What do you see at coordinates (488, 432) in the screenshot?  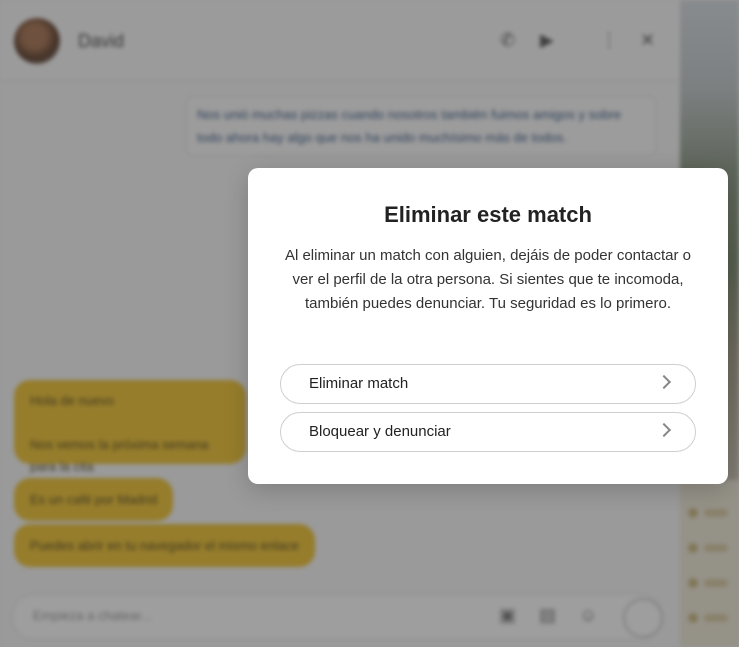 I see `block-and-report-button: Bloquear y denunciar` at bounding box center [488, 432].